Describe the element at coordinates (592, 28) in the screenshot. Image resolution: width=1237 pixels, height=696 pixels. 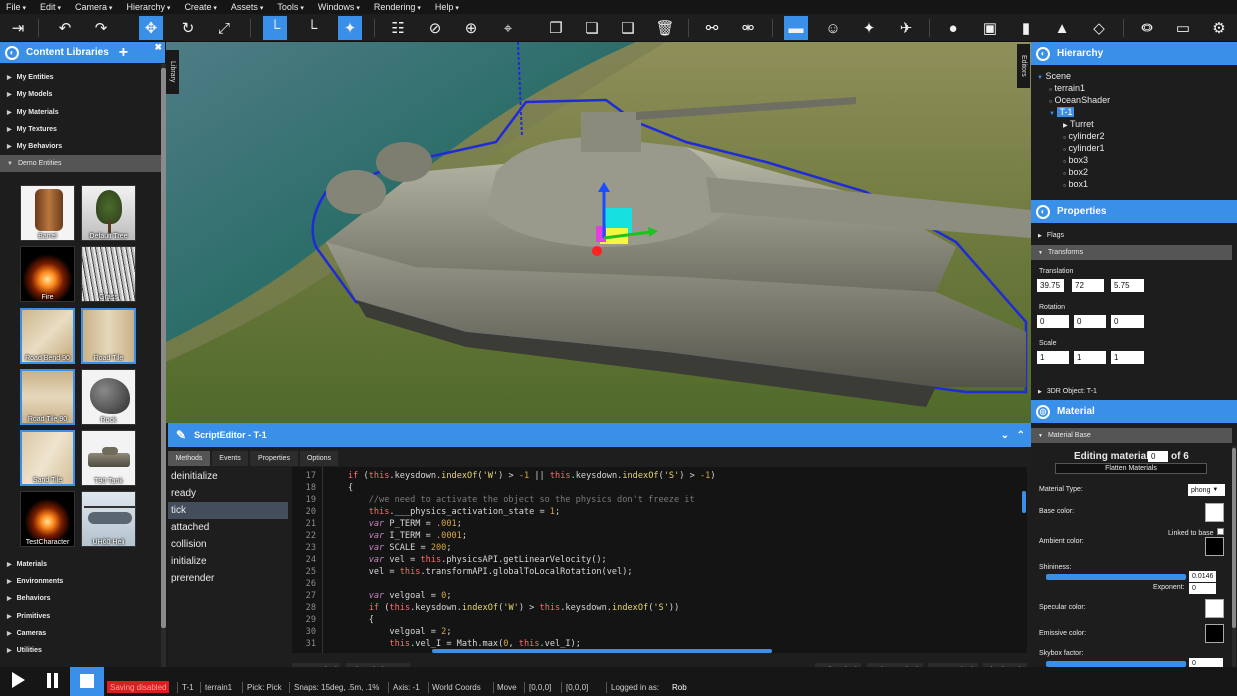
I see `paste-icon: ❏` at that location.